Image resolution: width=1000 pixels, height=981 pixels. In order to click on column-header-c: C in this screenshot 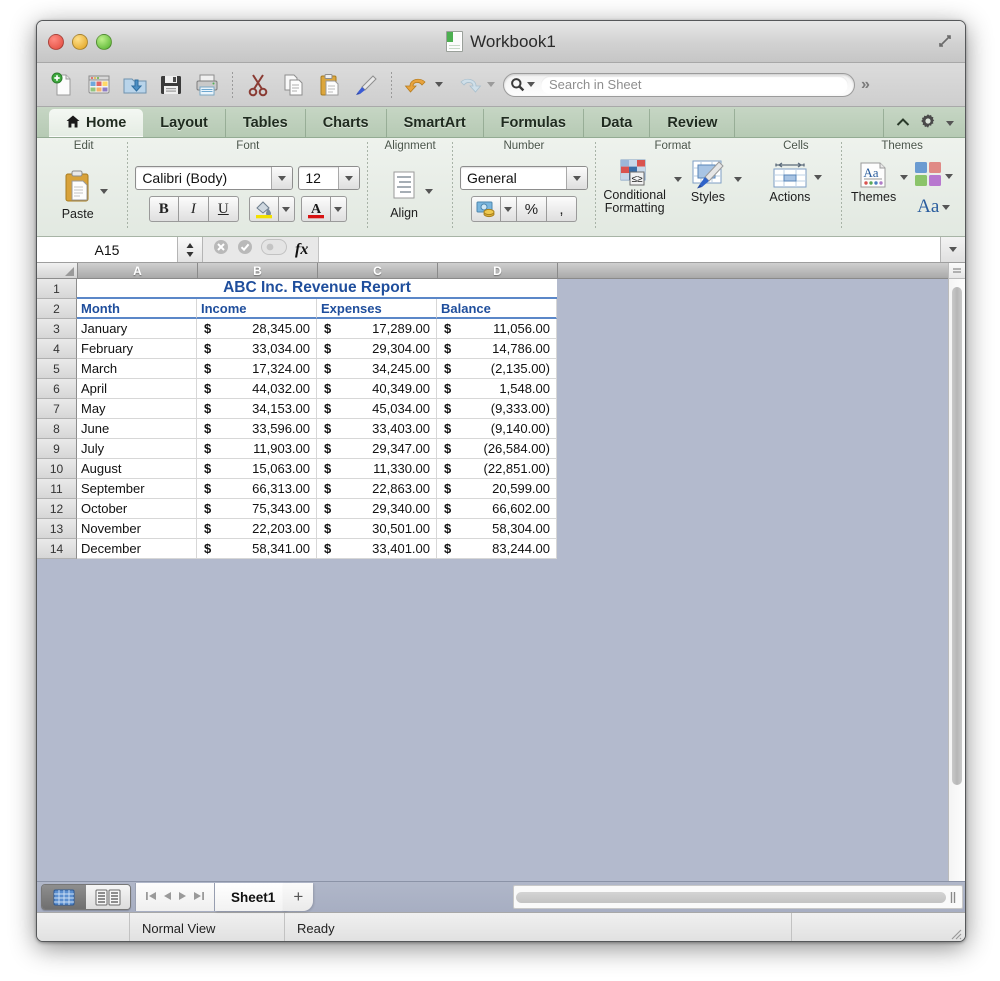, I will do `click(378, 271)`.